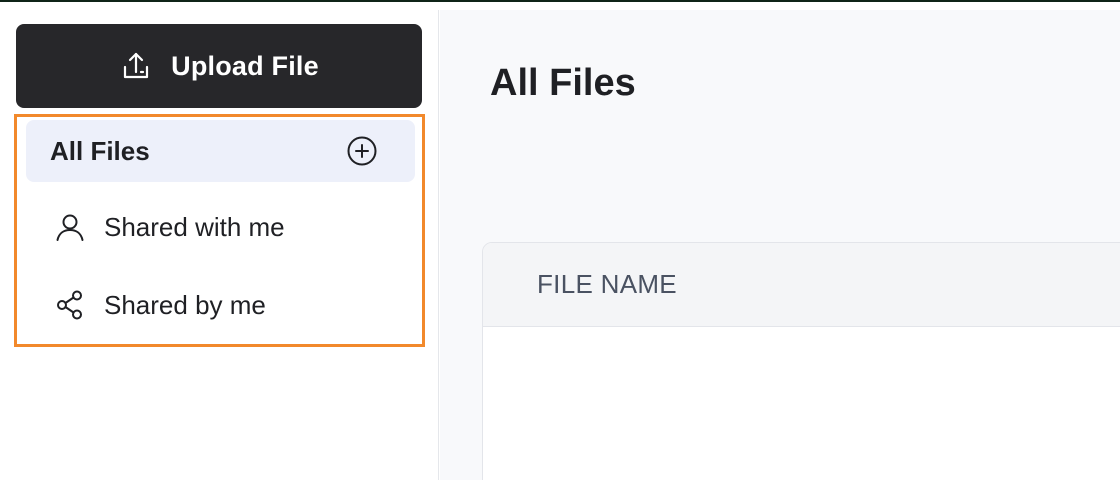 This screenshot has height=480, width=1120. What do you see at coordinates (560, 5) in the screenshot?
I see `window-top-strip` at bounding box center [560, 5].